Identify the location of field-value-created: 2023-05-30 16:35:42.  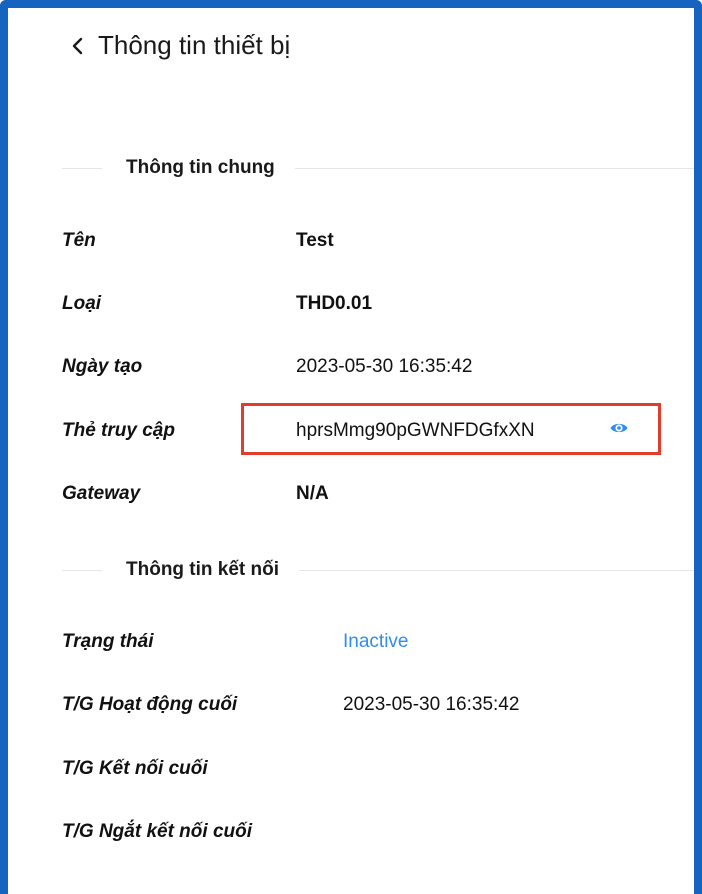
(384, 366).